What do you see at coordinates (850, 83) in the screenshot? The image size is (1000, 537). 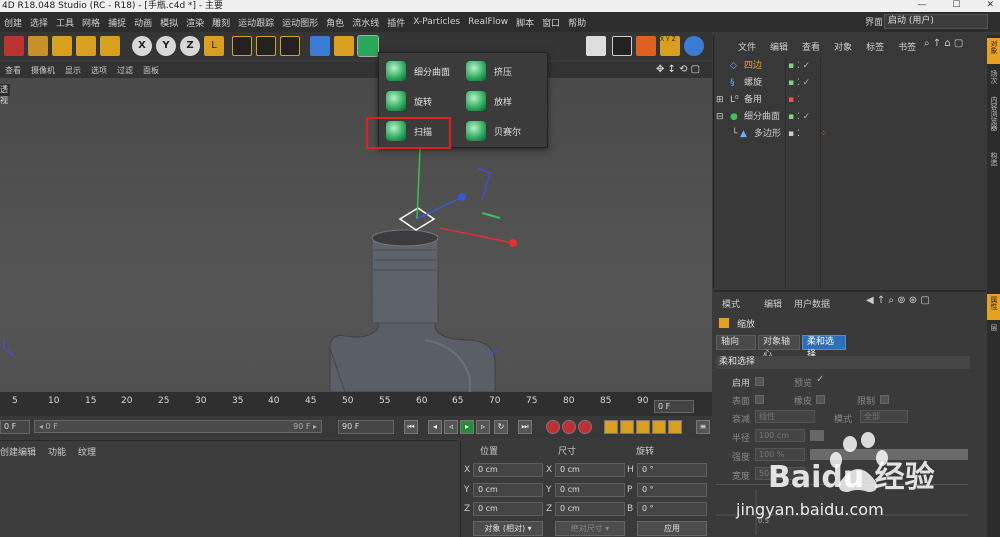 I see `object-row: § 螺旋 ▪ ⁚ ✓` at bounding box center [850, 83].